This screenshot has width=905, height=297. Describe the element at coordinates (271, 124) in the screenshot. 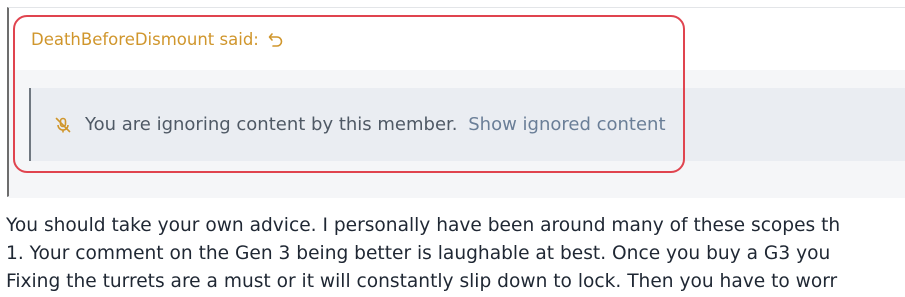

I see `ignored-message: You are ignoring content by this member.` at that location.